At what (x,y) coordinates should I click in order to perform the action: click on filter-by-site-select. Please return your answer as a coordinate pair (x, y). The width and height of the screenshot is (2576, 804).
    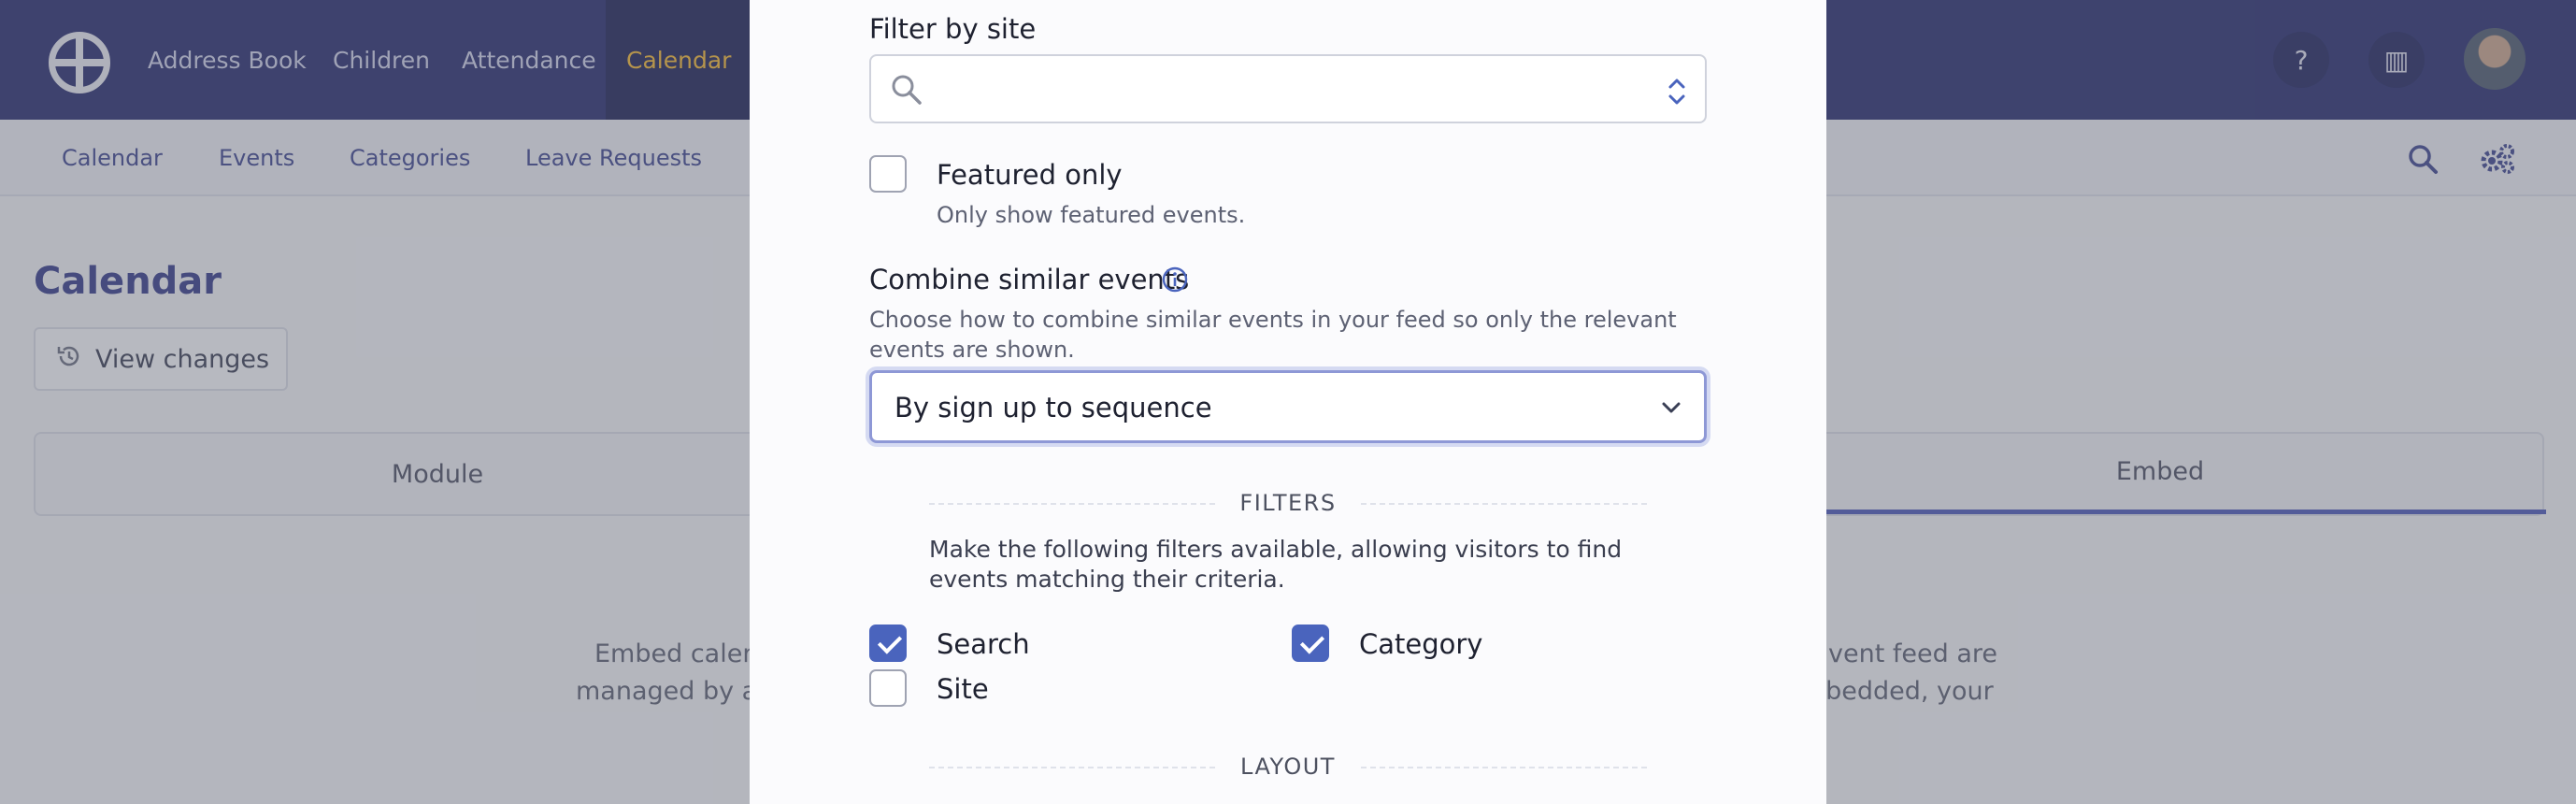
    Looking at the image, I should click on (1288, 88).